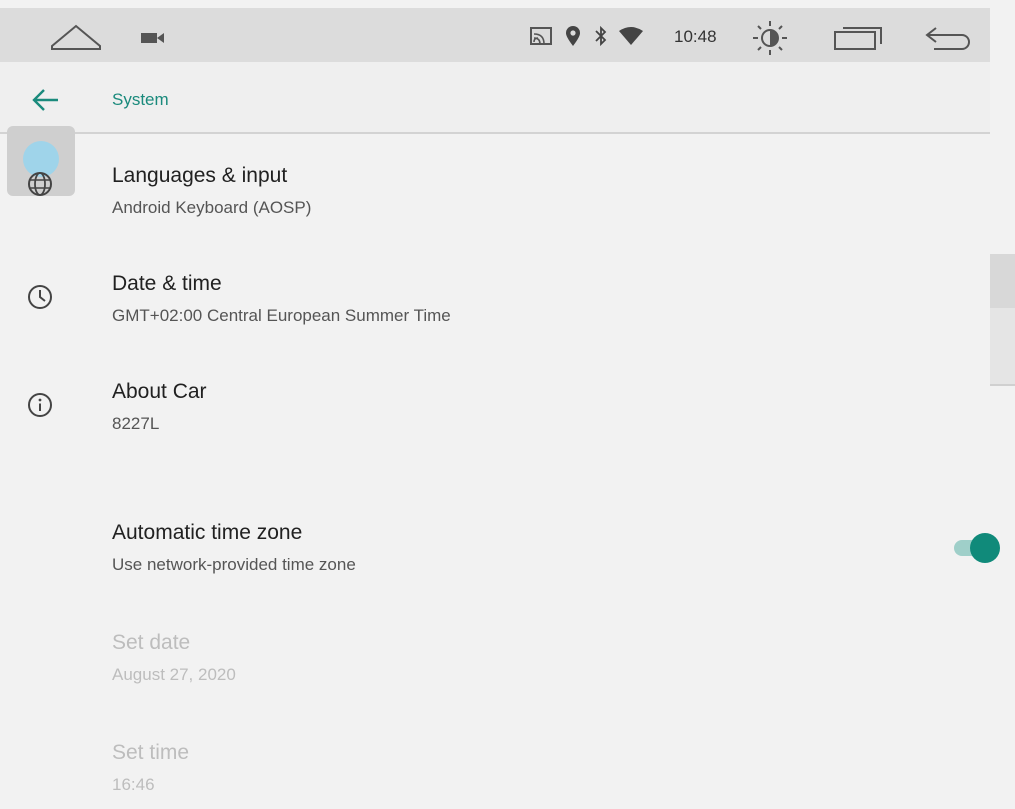  I want to click on settings-item-summary: Android Keyboard (AOSP), so click(212, 207).